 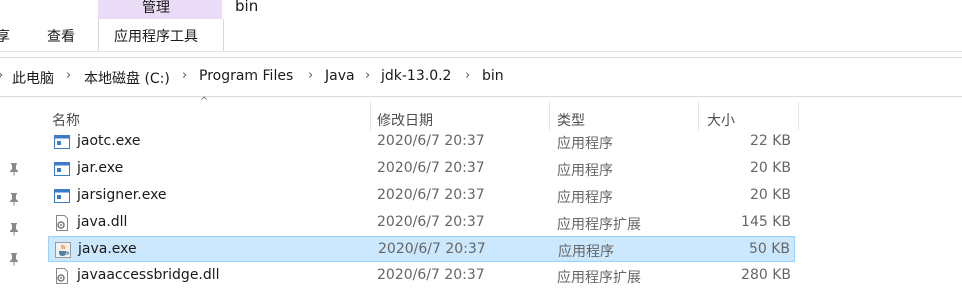 What do you see at coordinates (156, 8) in the screenshot?
I see `manage-label: 管理` at bounding box center [156, 8].